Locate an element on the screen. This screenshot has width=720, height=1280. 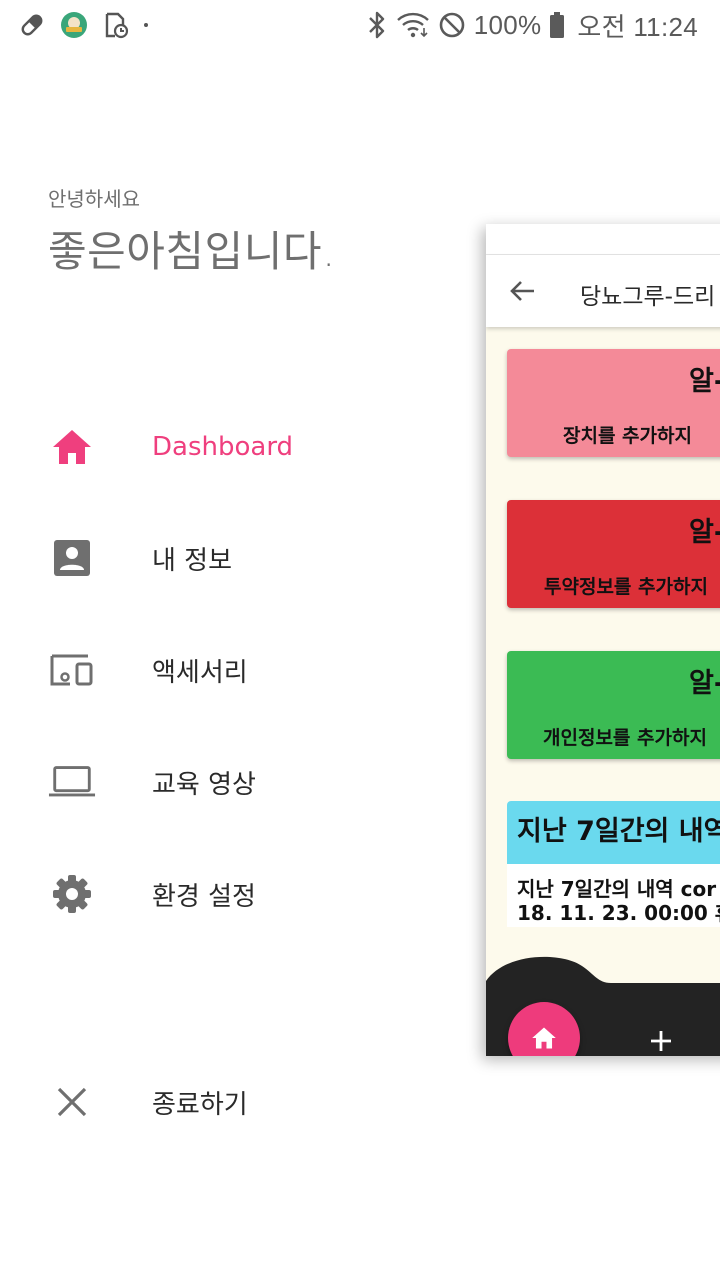
menu-item-dashboard: Dashboard is located at coordinates (235, 447).